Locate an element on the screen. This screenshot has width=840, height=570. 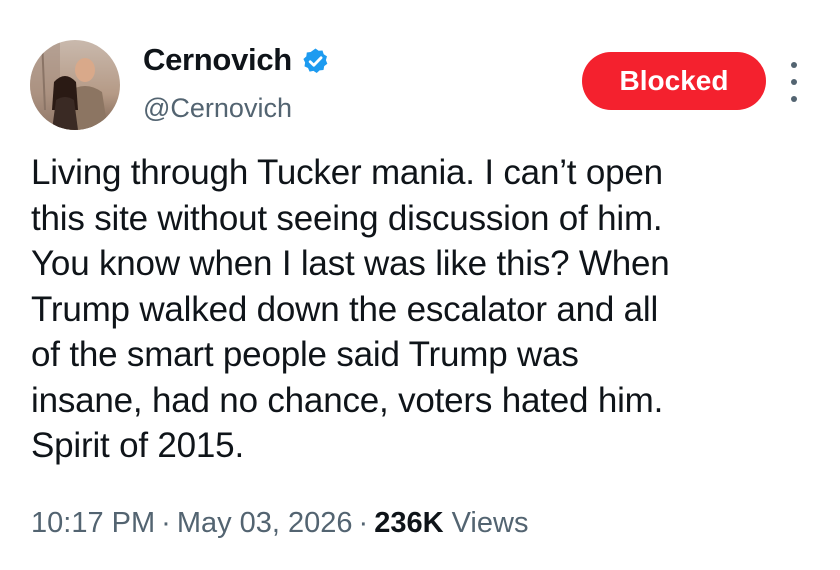
avatar is located at coordinates (75, 85).